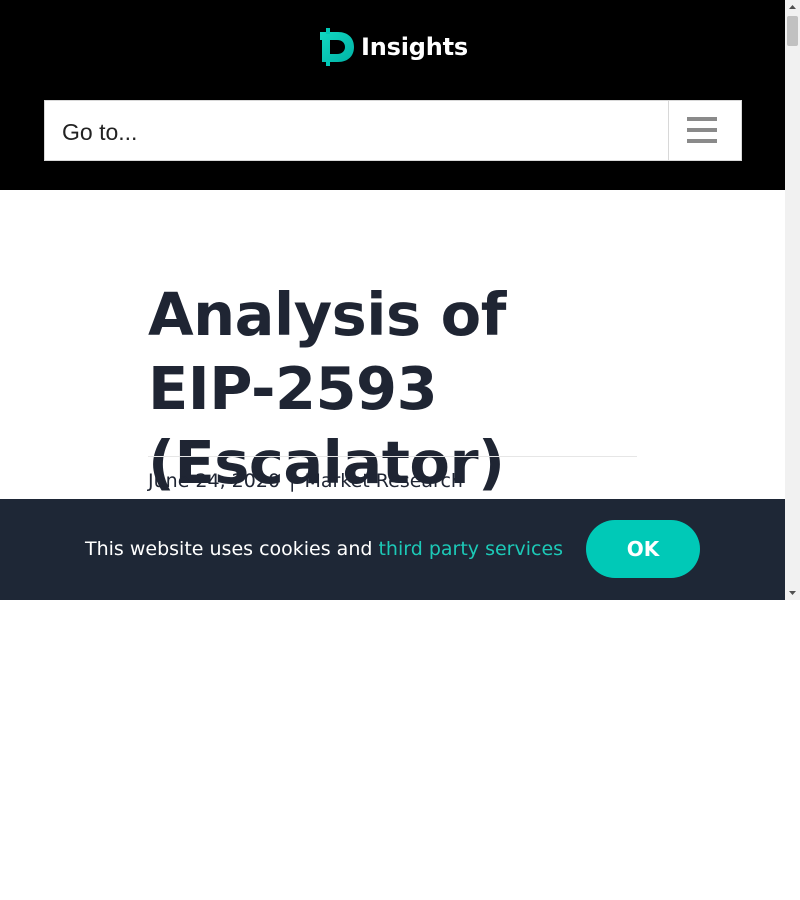 The image size is (800, 900). I want to click on third-party-services-link: third party services, so click(470, 549).